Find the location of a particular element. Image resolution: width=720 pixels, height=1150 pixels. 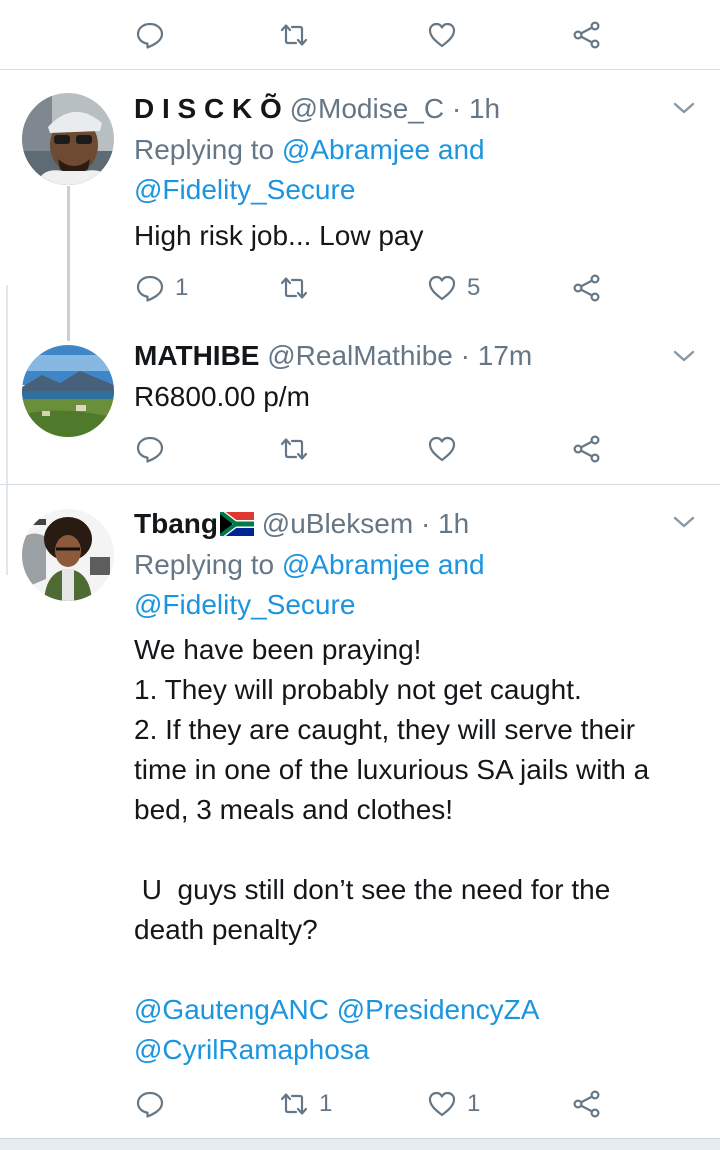

like-button: 1 is located at coordinates (453, 1104).